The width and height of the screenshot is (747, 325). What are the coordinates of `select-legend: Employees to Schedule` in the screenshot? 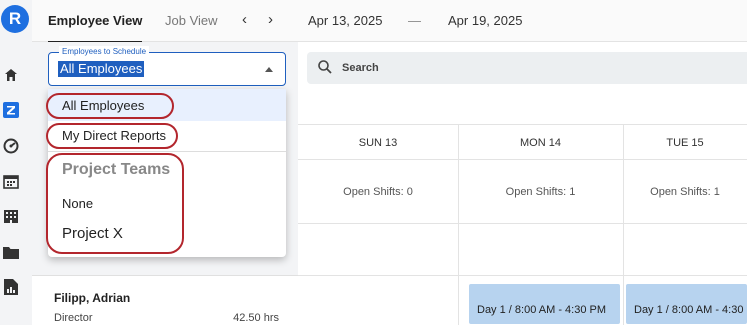 It's located at (104, 52).